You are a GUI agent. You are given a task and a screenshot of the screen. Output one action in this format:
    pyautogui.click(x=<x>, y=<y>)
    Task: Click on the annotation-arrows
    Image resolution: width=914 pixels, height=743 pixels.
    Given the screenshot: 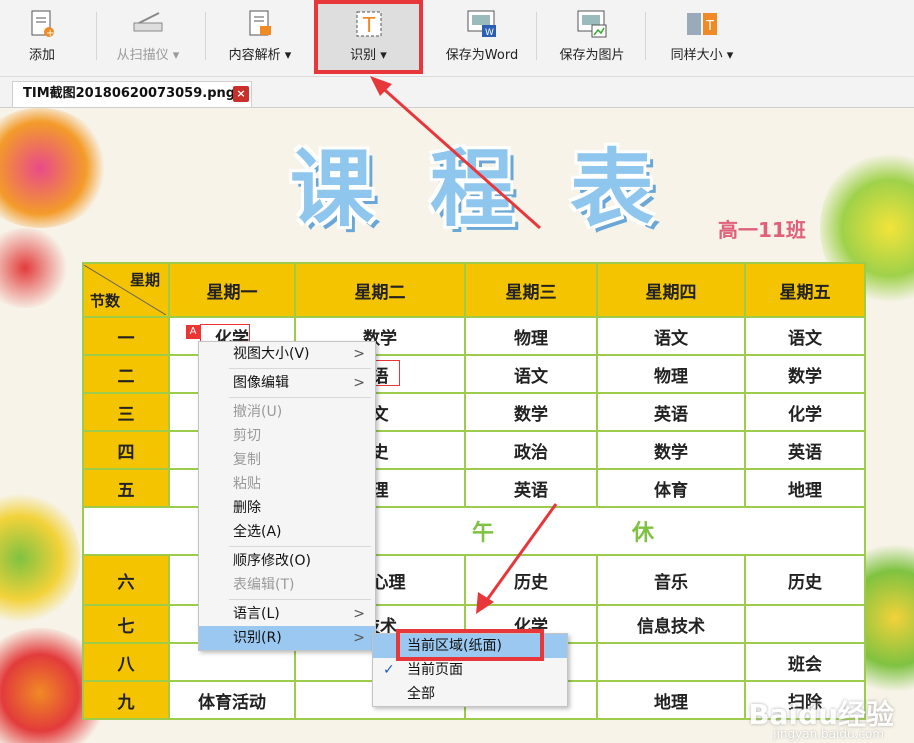 What is the action you would take?
    pyautogui.click(x=464, y=345)
    